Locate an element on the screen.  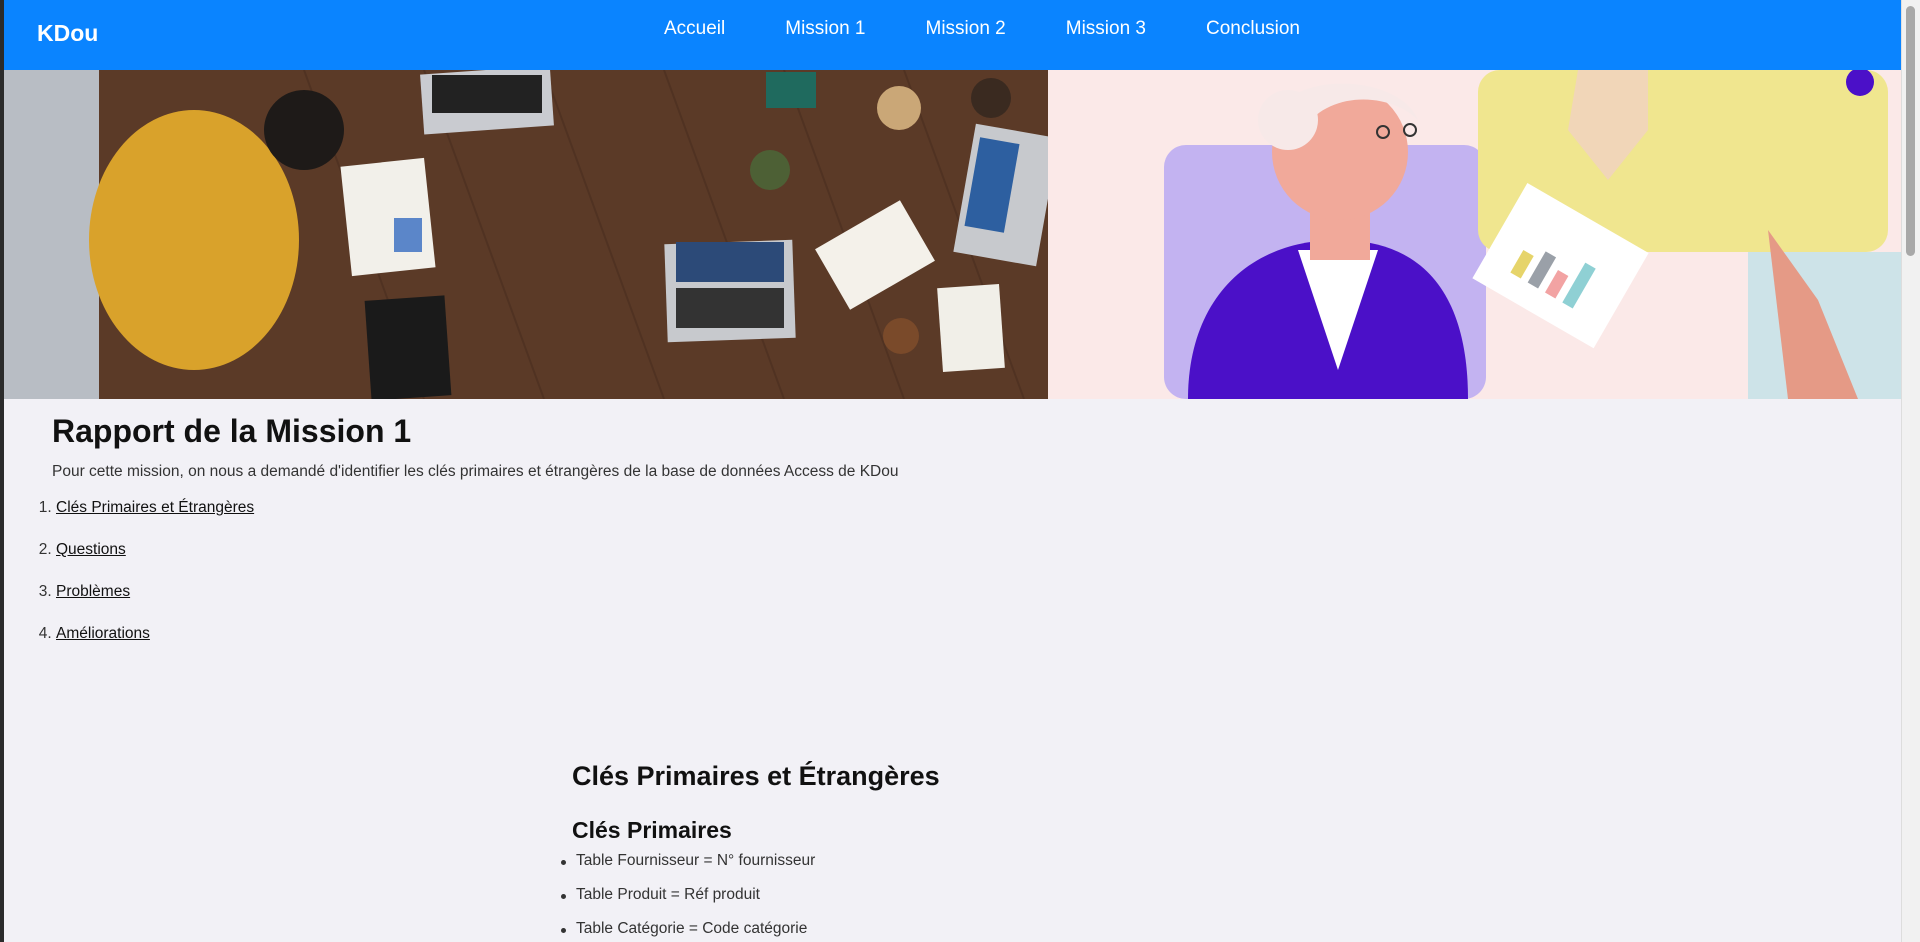
toc-link-cles: Clés Primaires et Étrangères is located at coordinates (155, 507).